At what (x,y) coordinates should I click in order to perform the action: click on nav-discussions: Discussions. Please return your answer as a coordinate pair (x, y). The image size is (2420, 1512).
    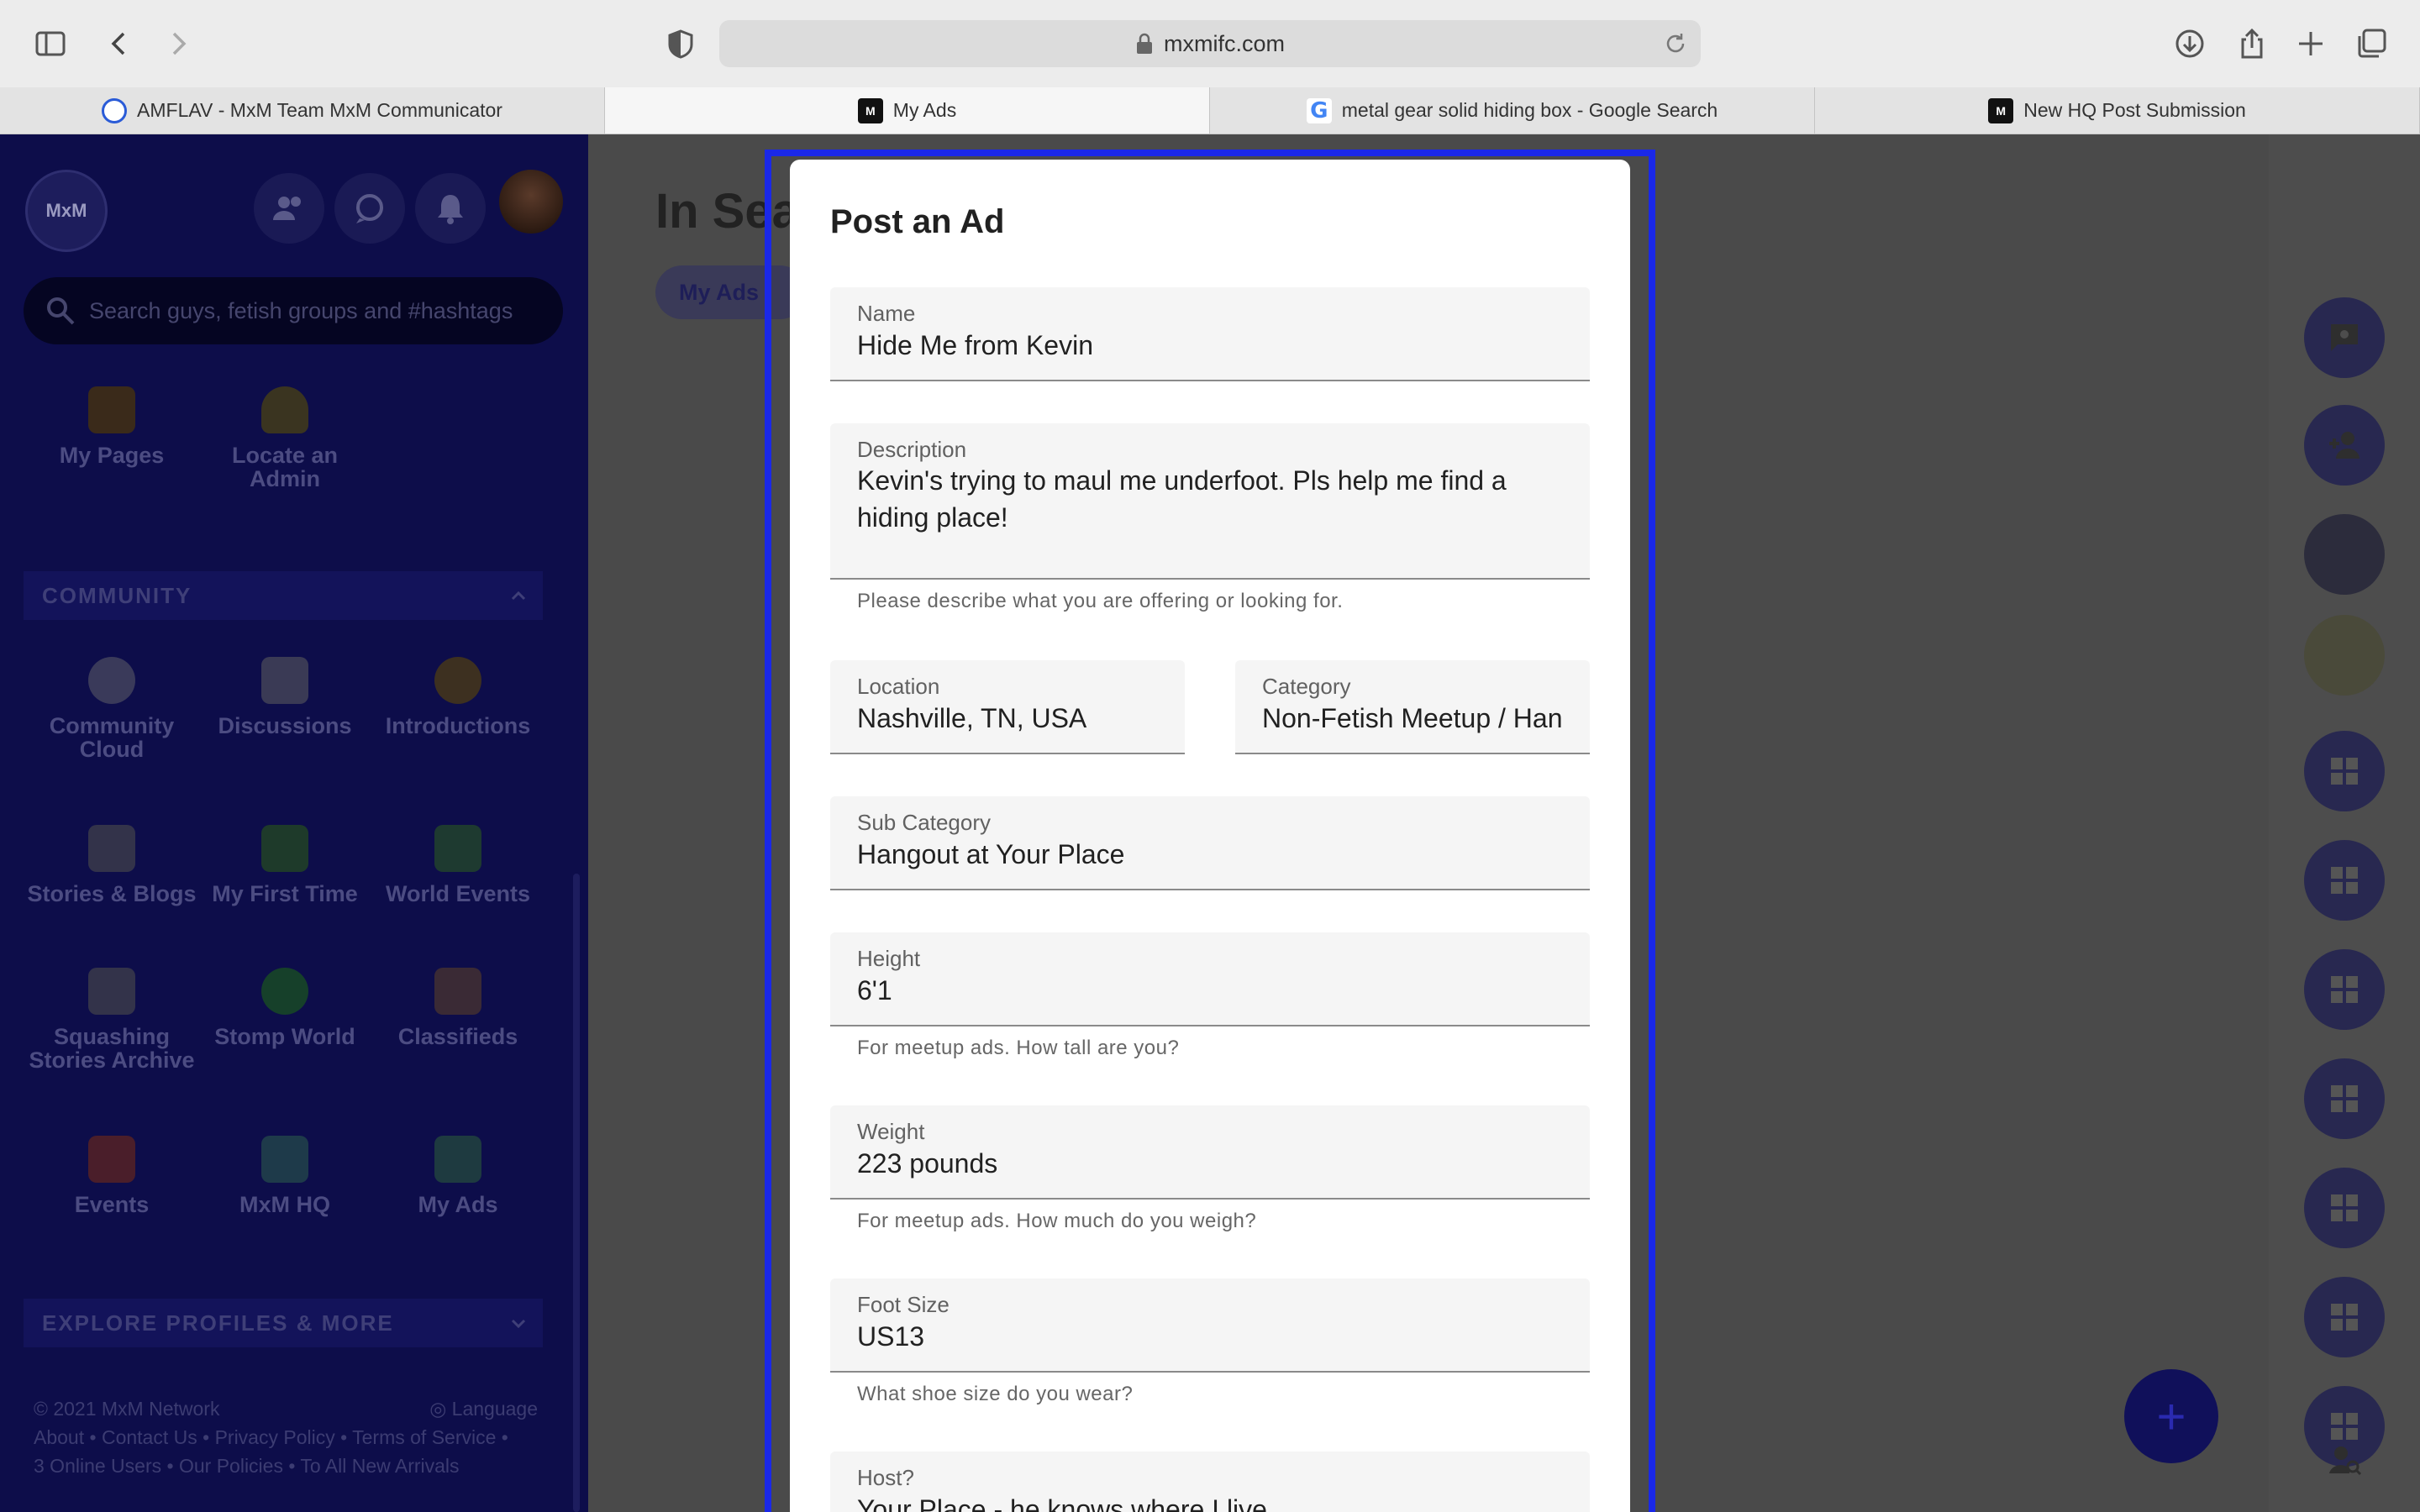
    Looking at the image, I should click on (285, 697).